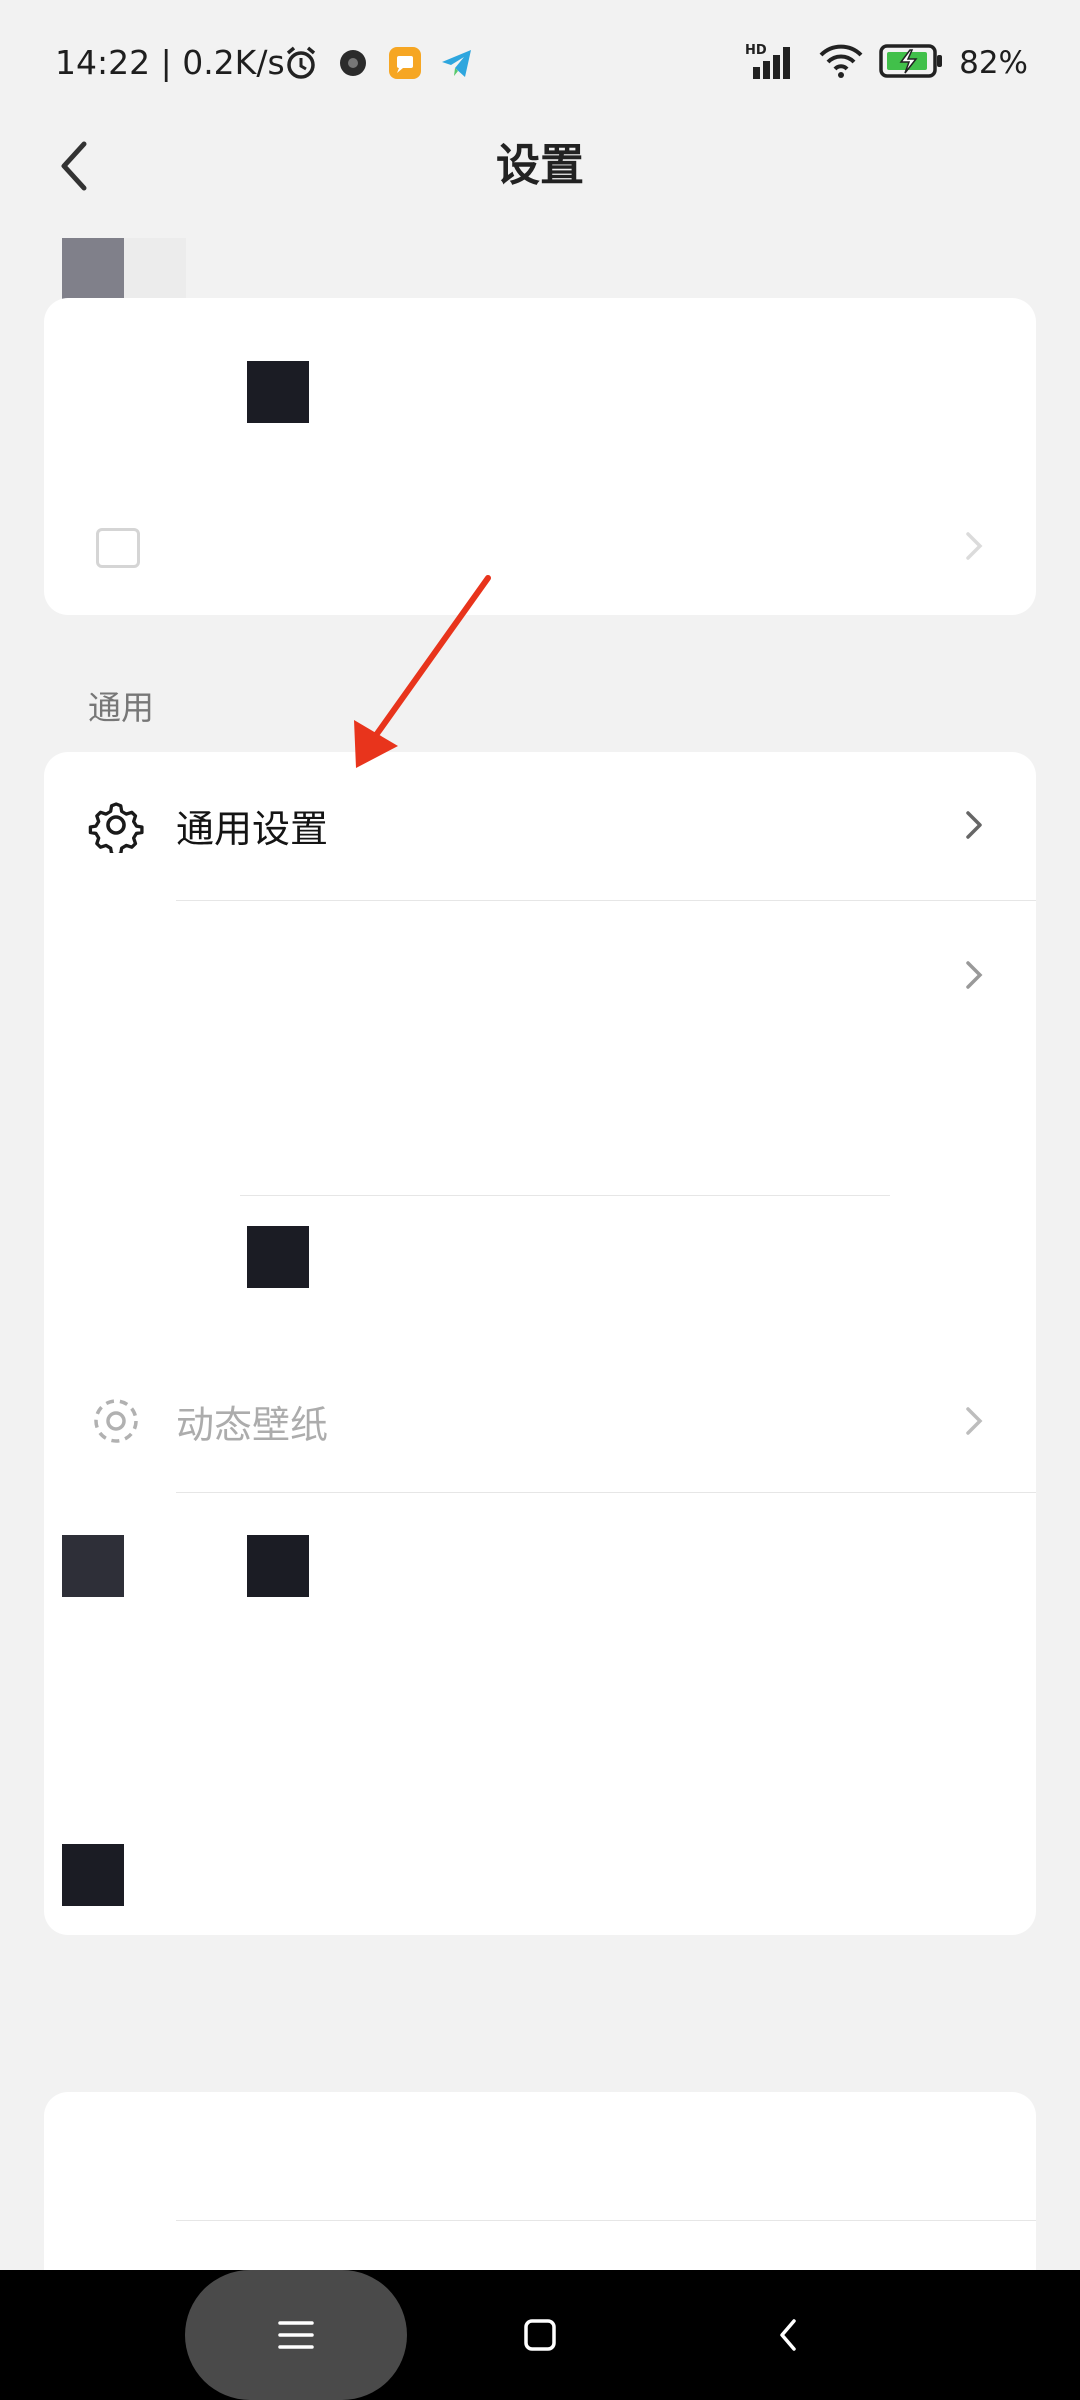 This screenshot has width=1080, height=2400. What do you see at coordinates (540, 456) in the screenshot?
I see `account-card` at bounding box center [540, 456].